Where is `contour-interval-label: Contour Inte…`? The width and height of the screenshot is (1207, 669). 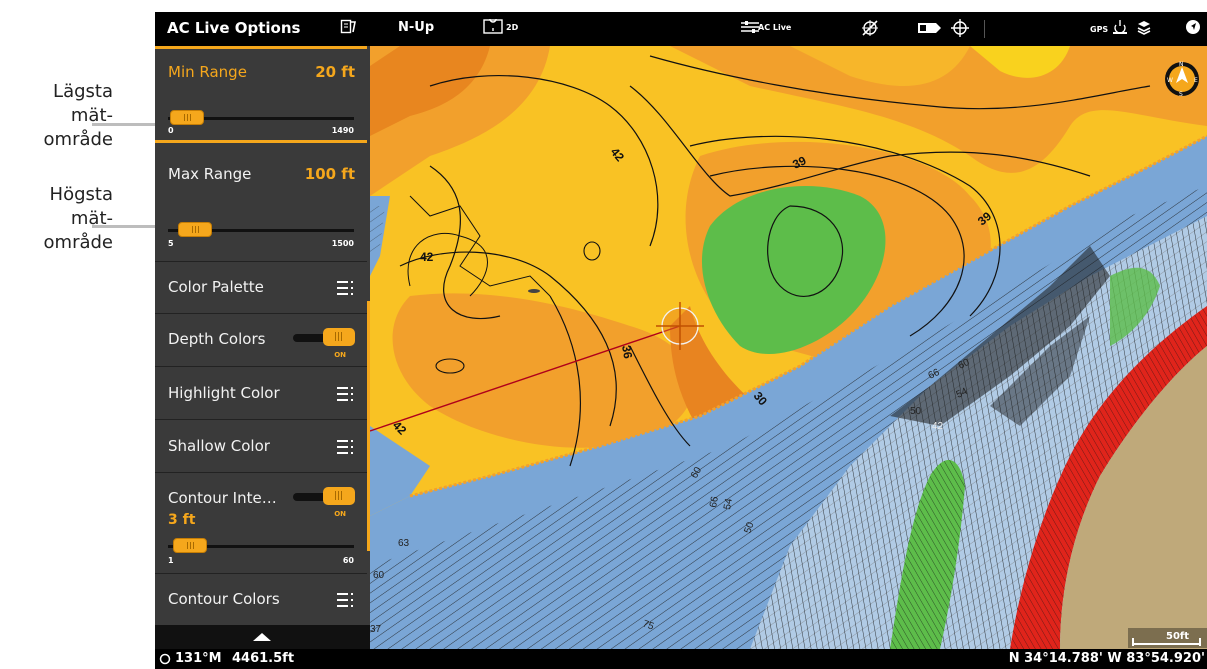 contour-interval-label: Contour Inte… is located at coordinates (222, 498).